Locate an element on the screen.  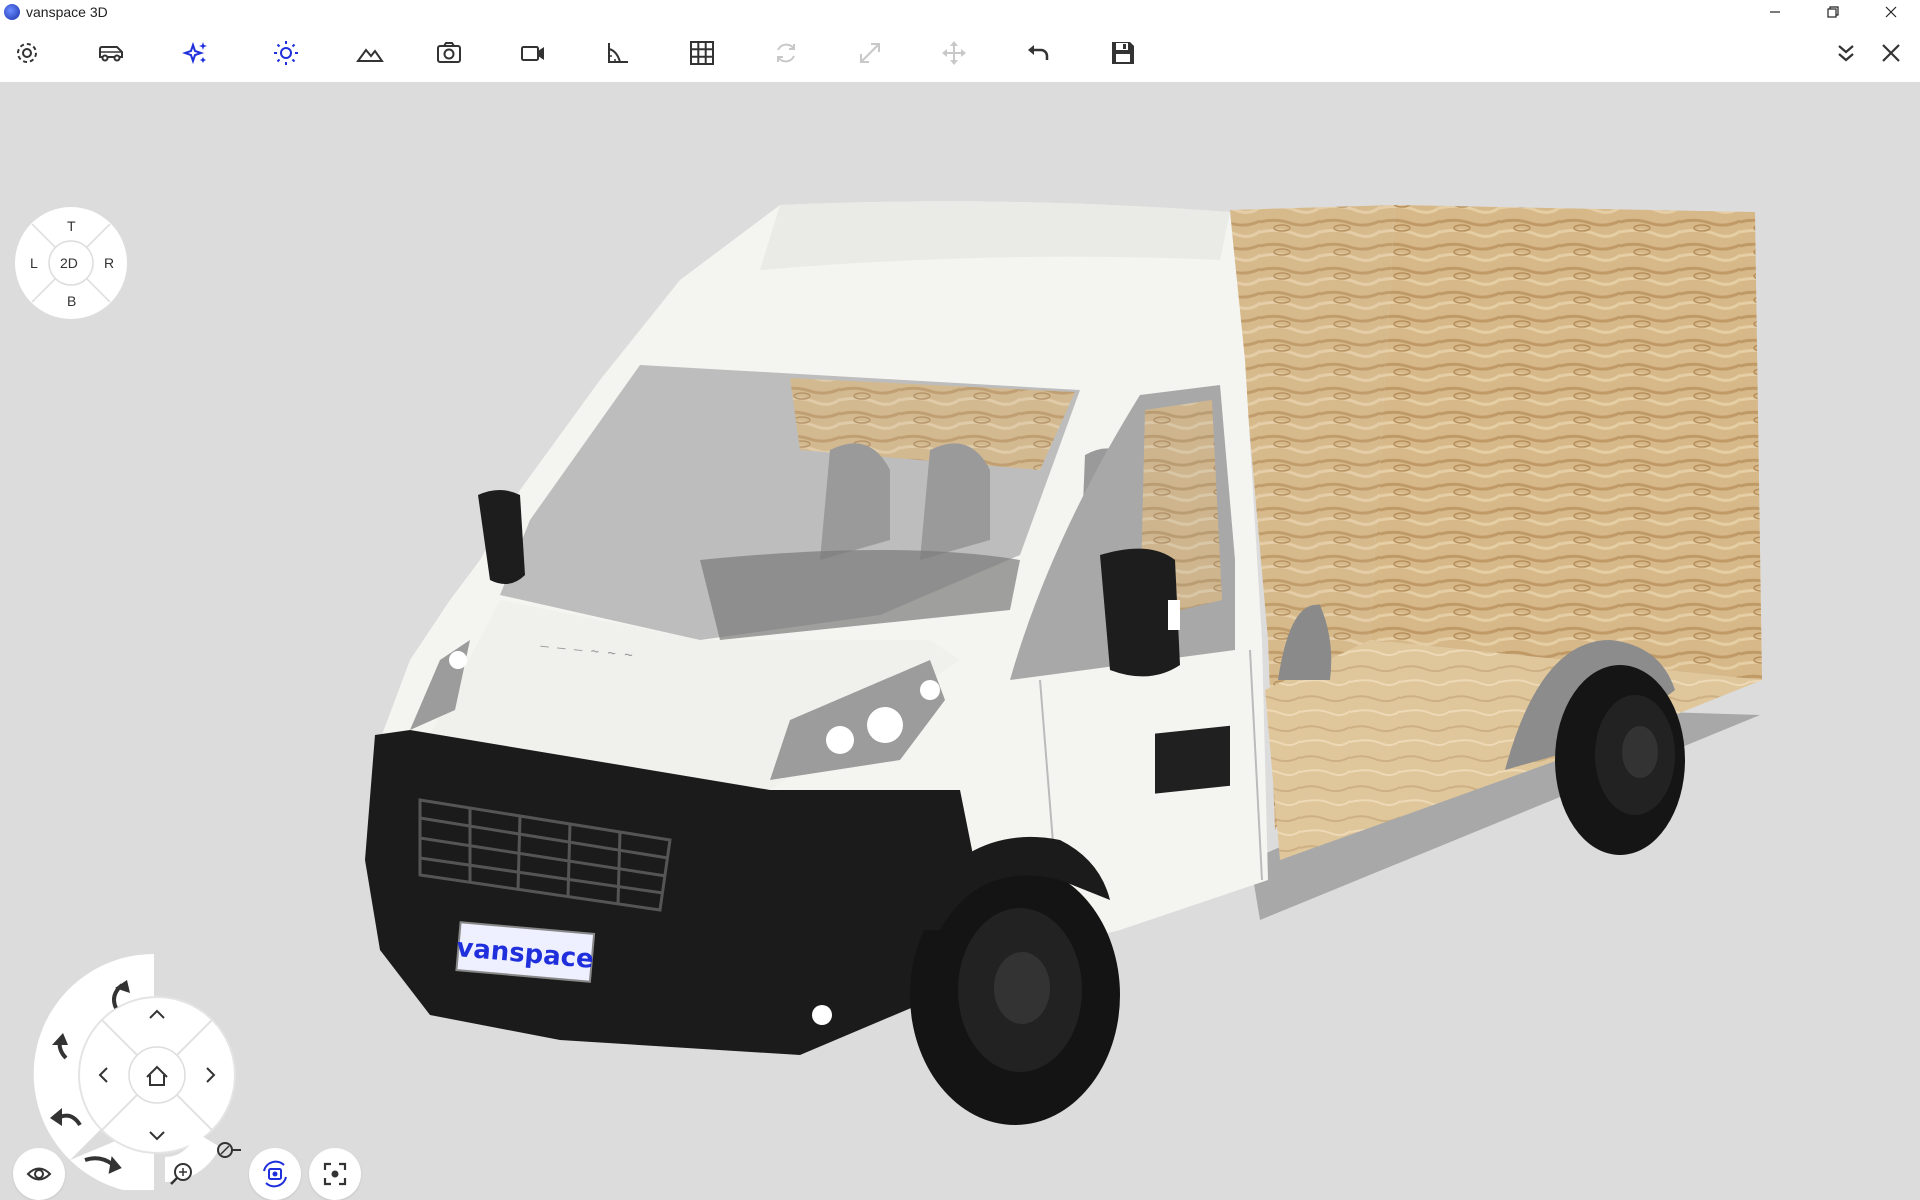
resize-button is located at coordinates (870, 53).